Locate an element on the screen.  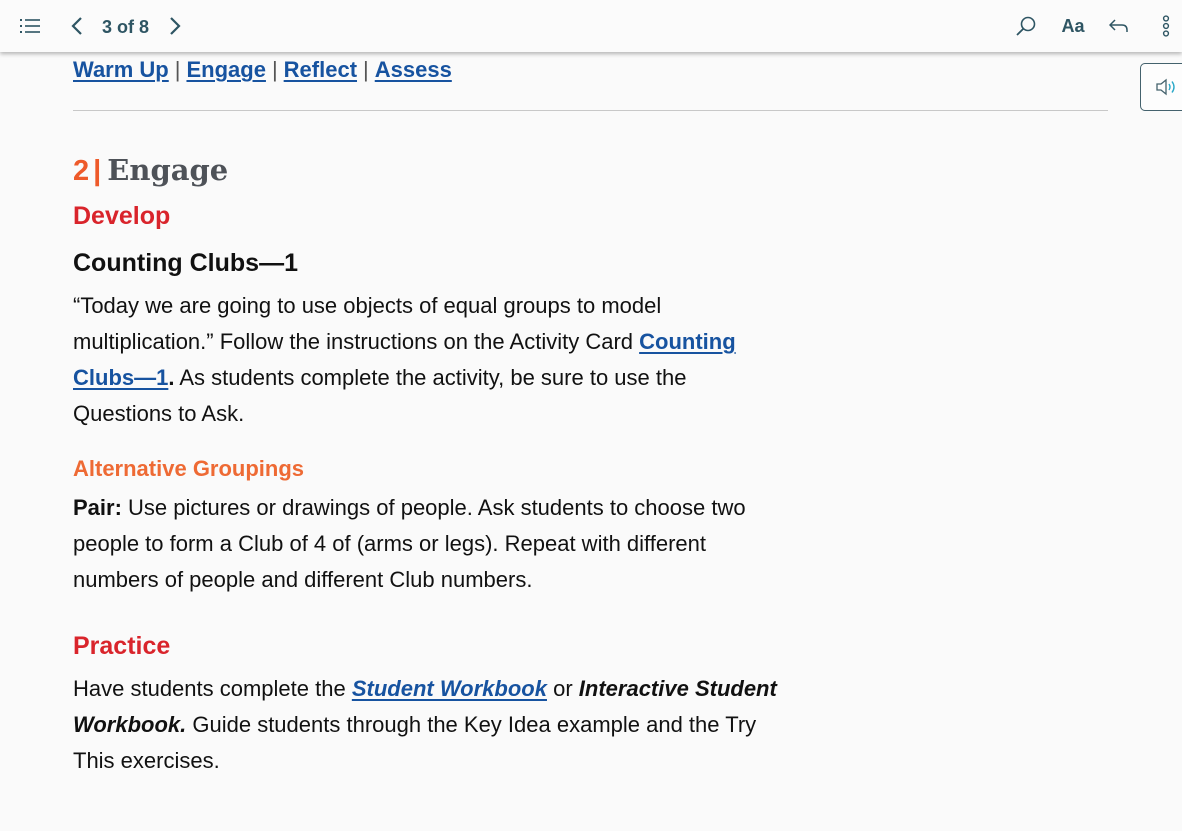
search-button is located at coordinates (1026, 26).